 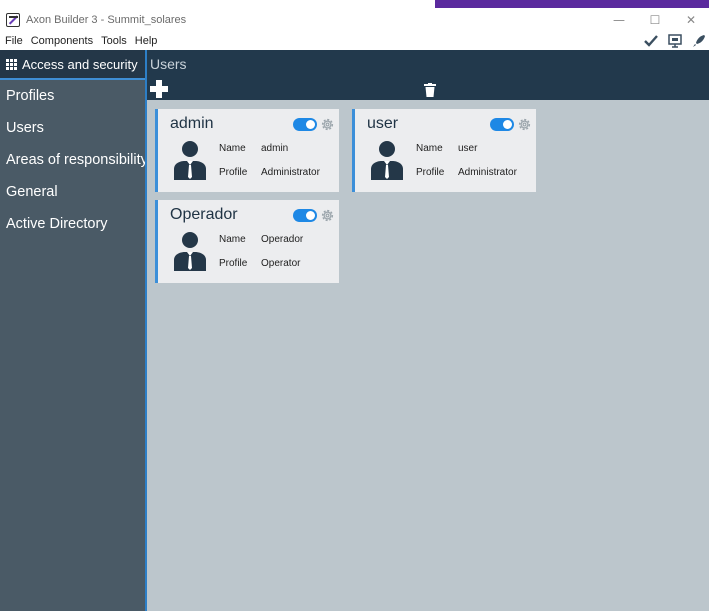 What do you see at coordinates (192, 123) in the screenshot?
I see `user-card-title: admin` at bounding box center [192, 123].